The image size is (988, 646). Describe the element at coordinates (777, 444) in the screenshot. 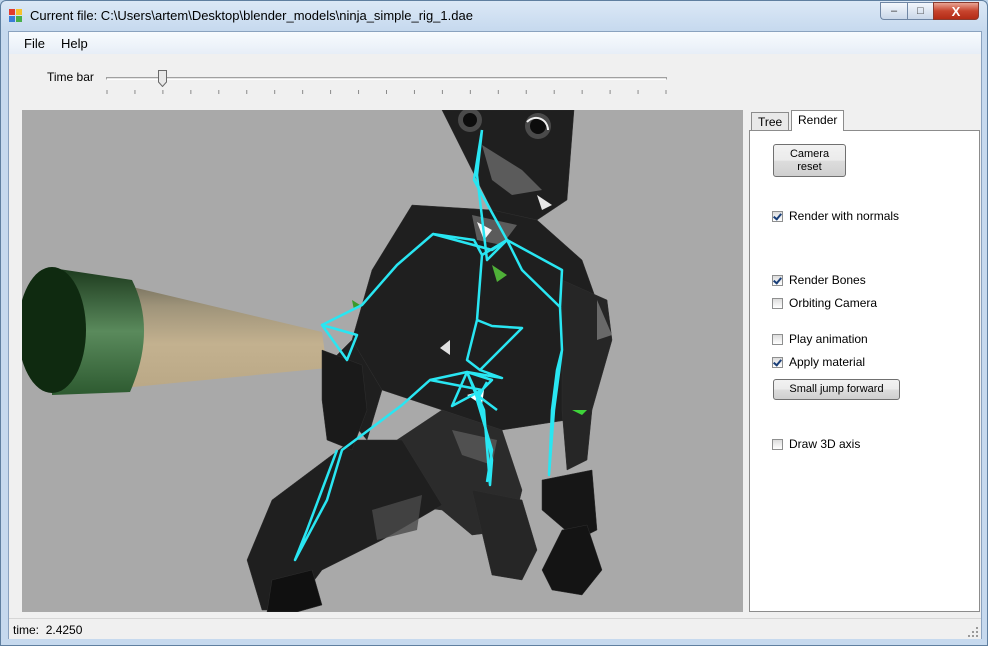

I see `draw-3d-axis-check` at that location.